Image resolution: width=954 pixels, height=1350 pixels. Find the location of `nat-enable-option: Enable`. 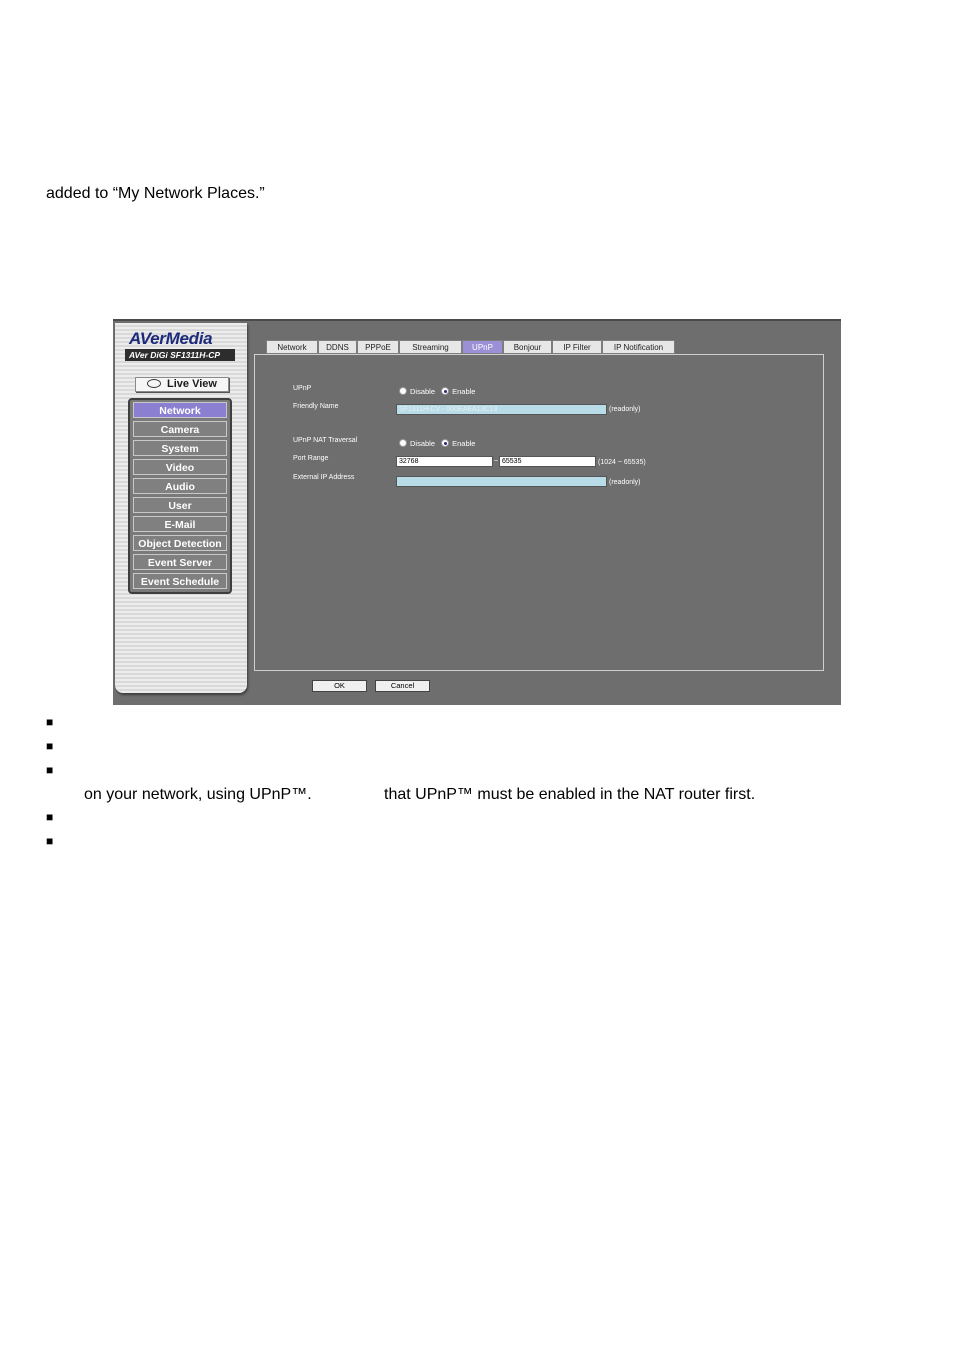

nat-enable-option: Enable is located at coordinates (458, 443).